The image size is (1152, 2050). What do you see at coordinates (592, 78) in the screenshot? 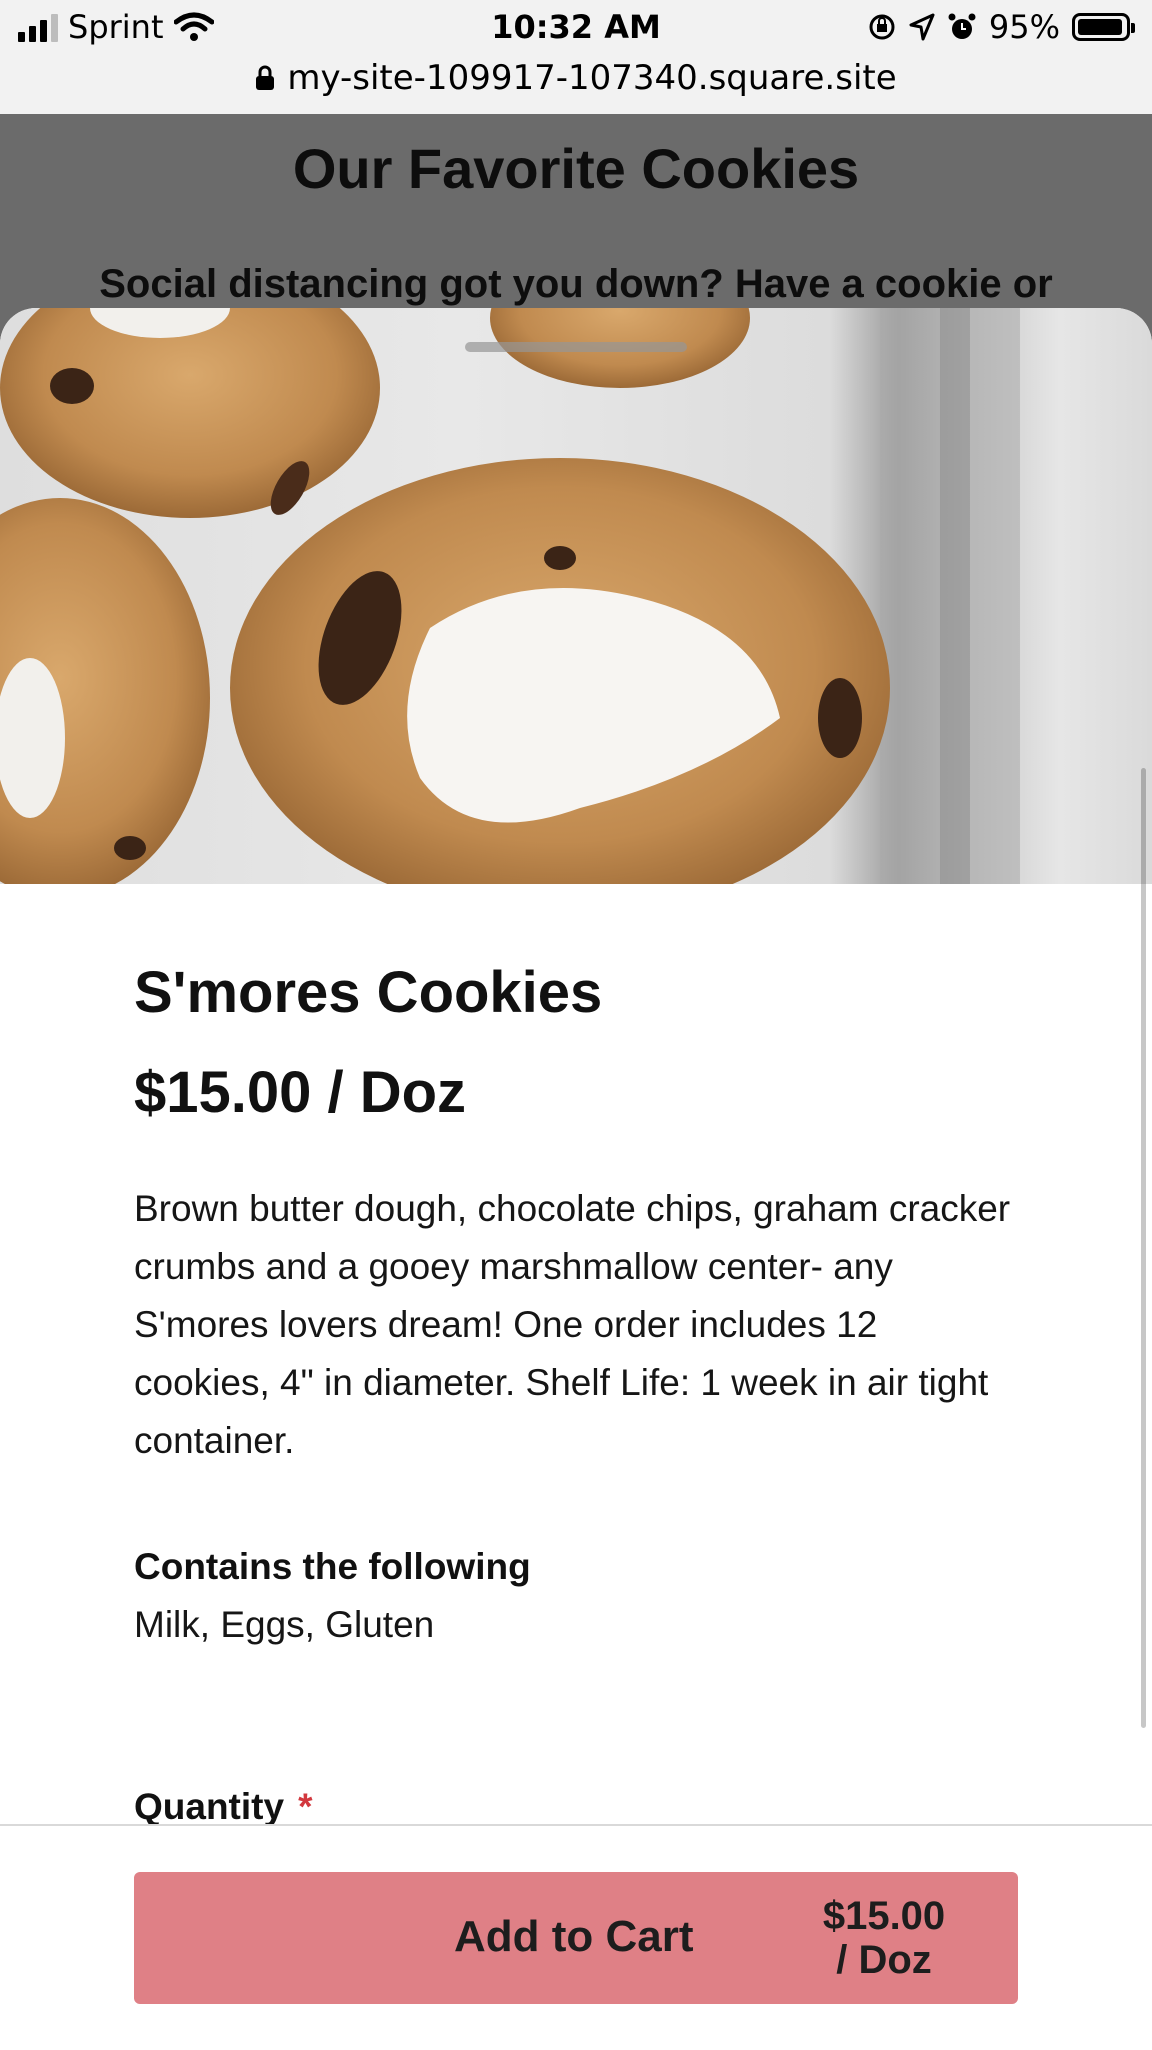
I see `url-text: my-site-109917-107340.square.site` at bounding box center [592, 78].